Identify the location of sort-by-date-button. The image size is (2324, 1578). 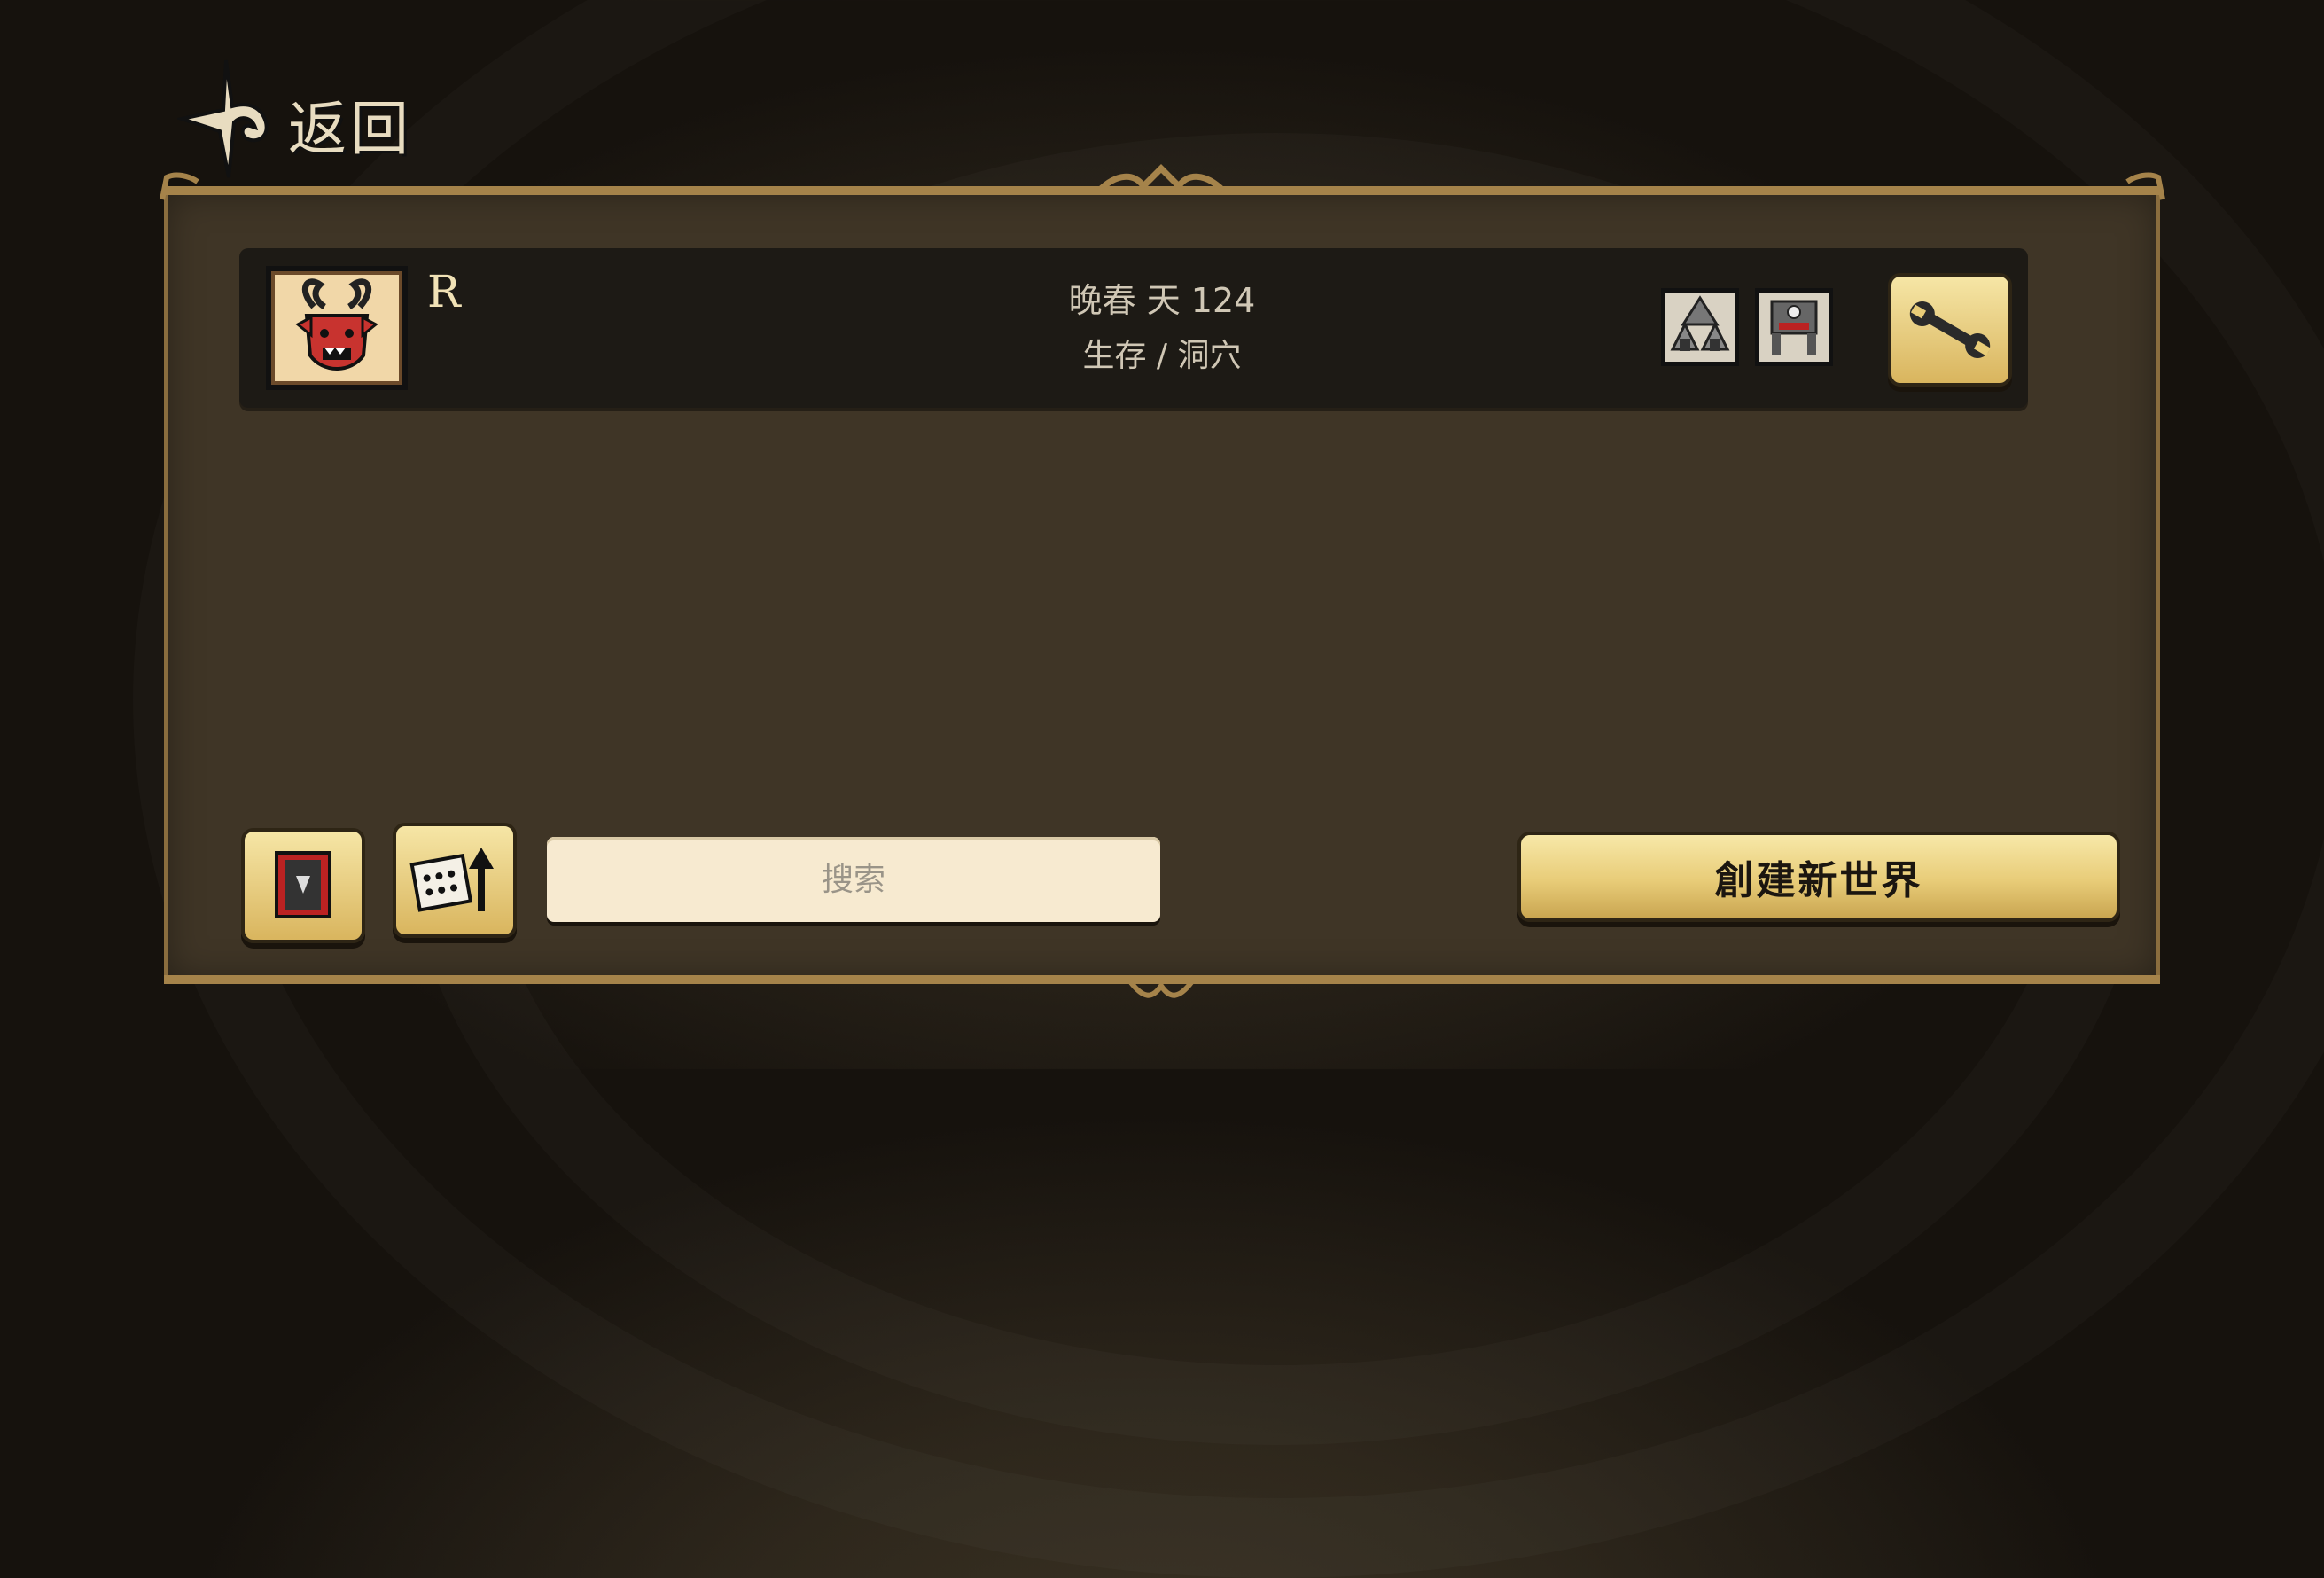
(455, 880).